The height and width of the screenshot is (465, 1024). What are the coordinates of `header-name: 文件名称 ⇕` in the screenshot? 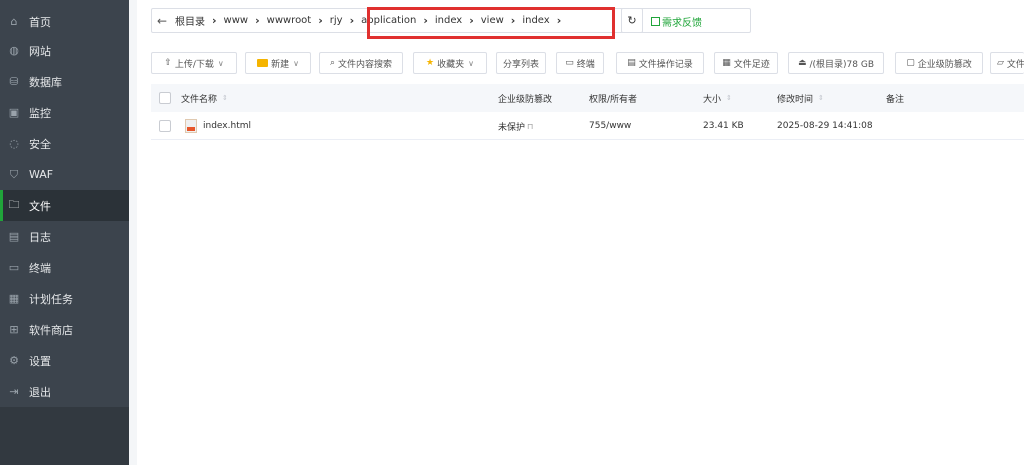 It's located at (204, 98).